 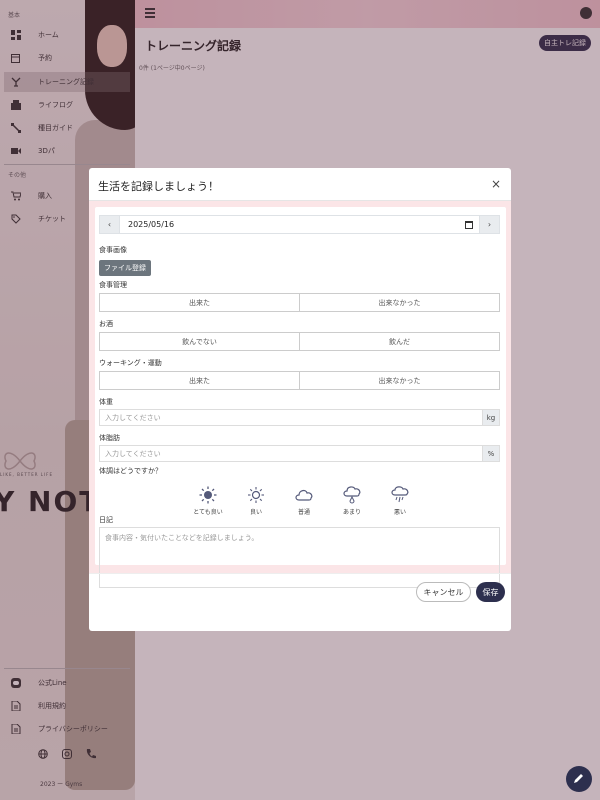 I want to click on walking-toggle: 出来た 出来なかった, so click(x=299, y=380).